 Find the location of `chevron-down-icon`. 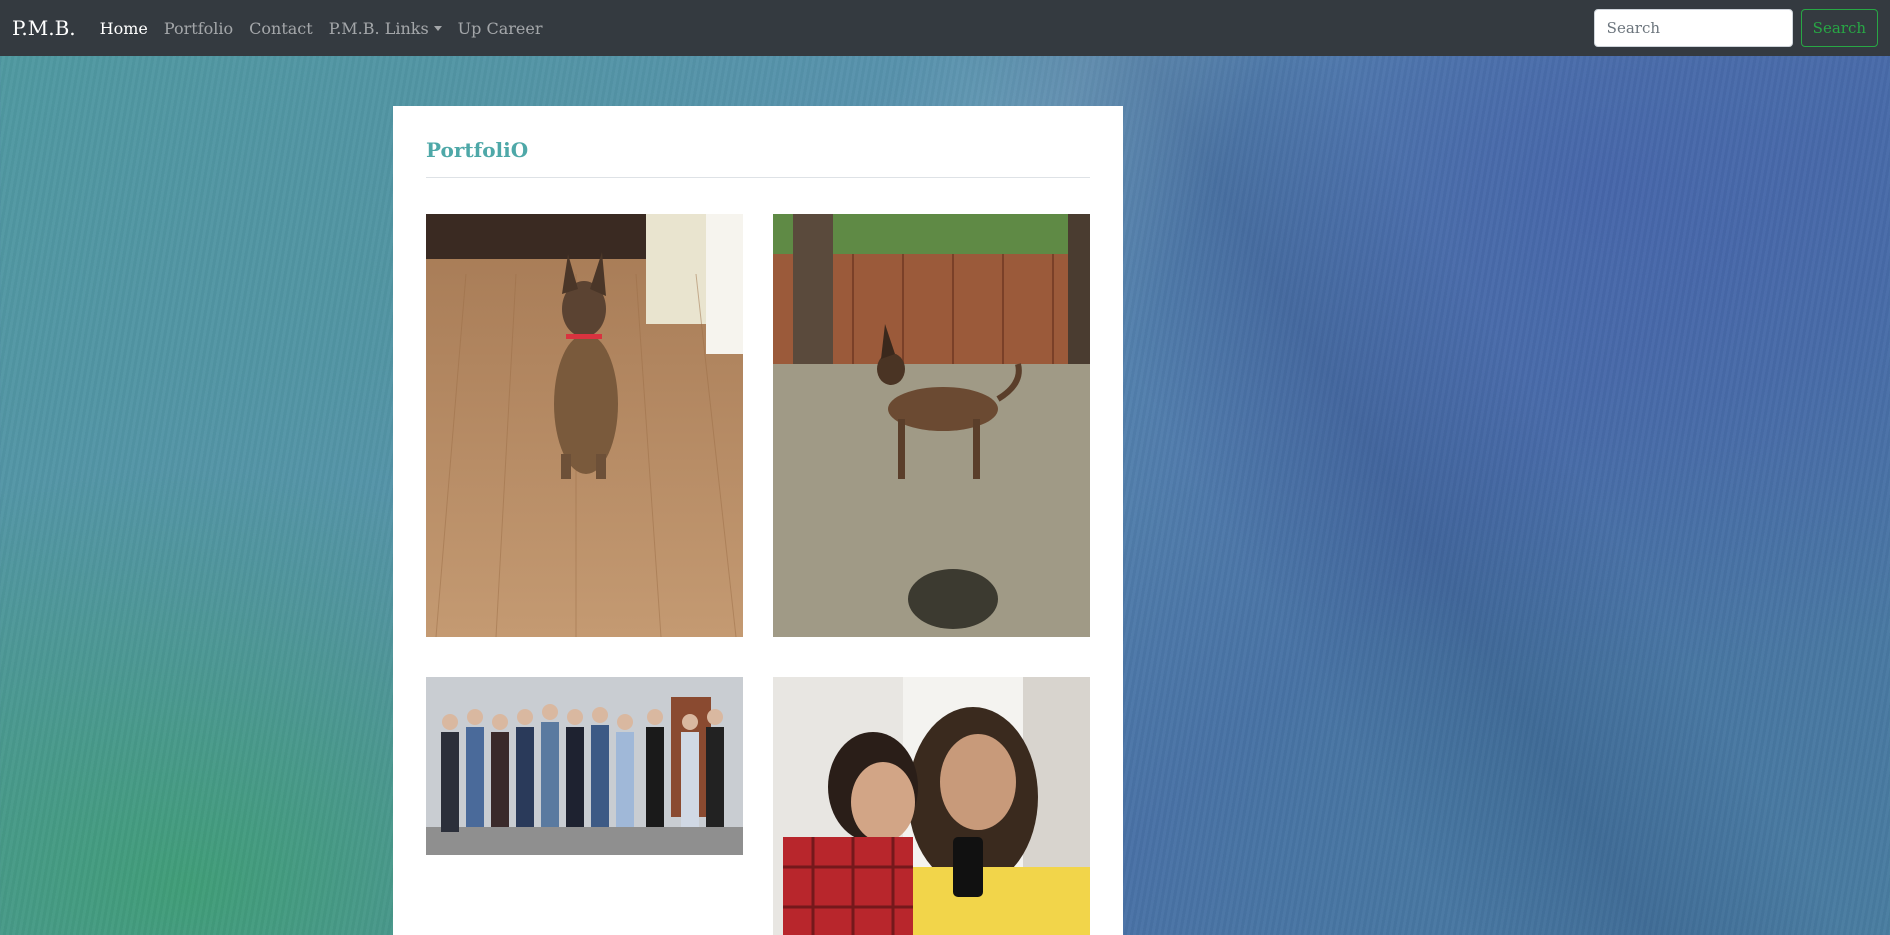

chevron-down-icon is located at coordinates (437, 28).